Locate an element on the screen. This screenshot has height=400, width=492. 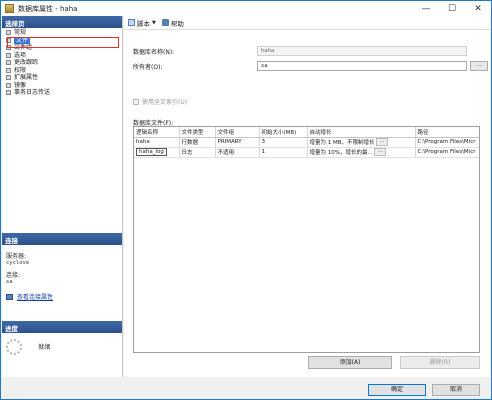
connection-label: 连接: is located at coordinates (13, 275).